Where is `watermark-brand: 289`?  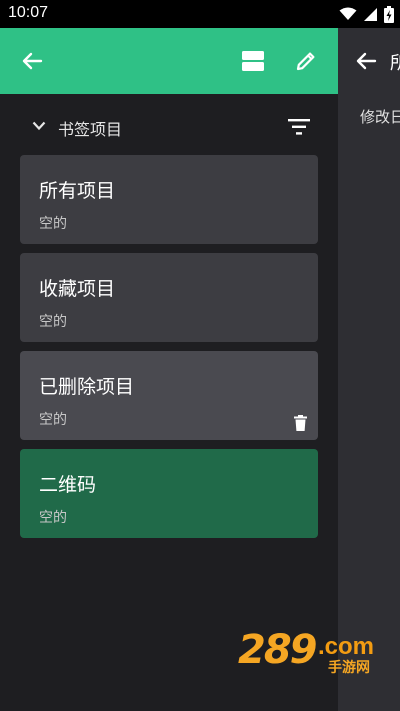 watermark-brand: 289 is located at coordinates (277, 650).